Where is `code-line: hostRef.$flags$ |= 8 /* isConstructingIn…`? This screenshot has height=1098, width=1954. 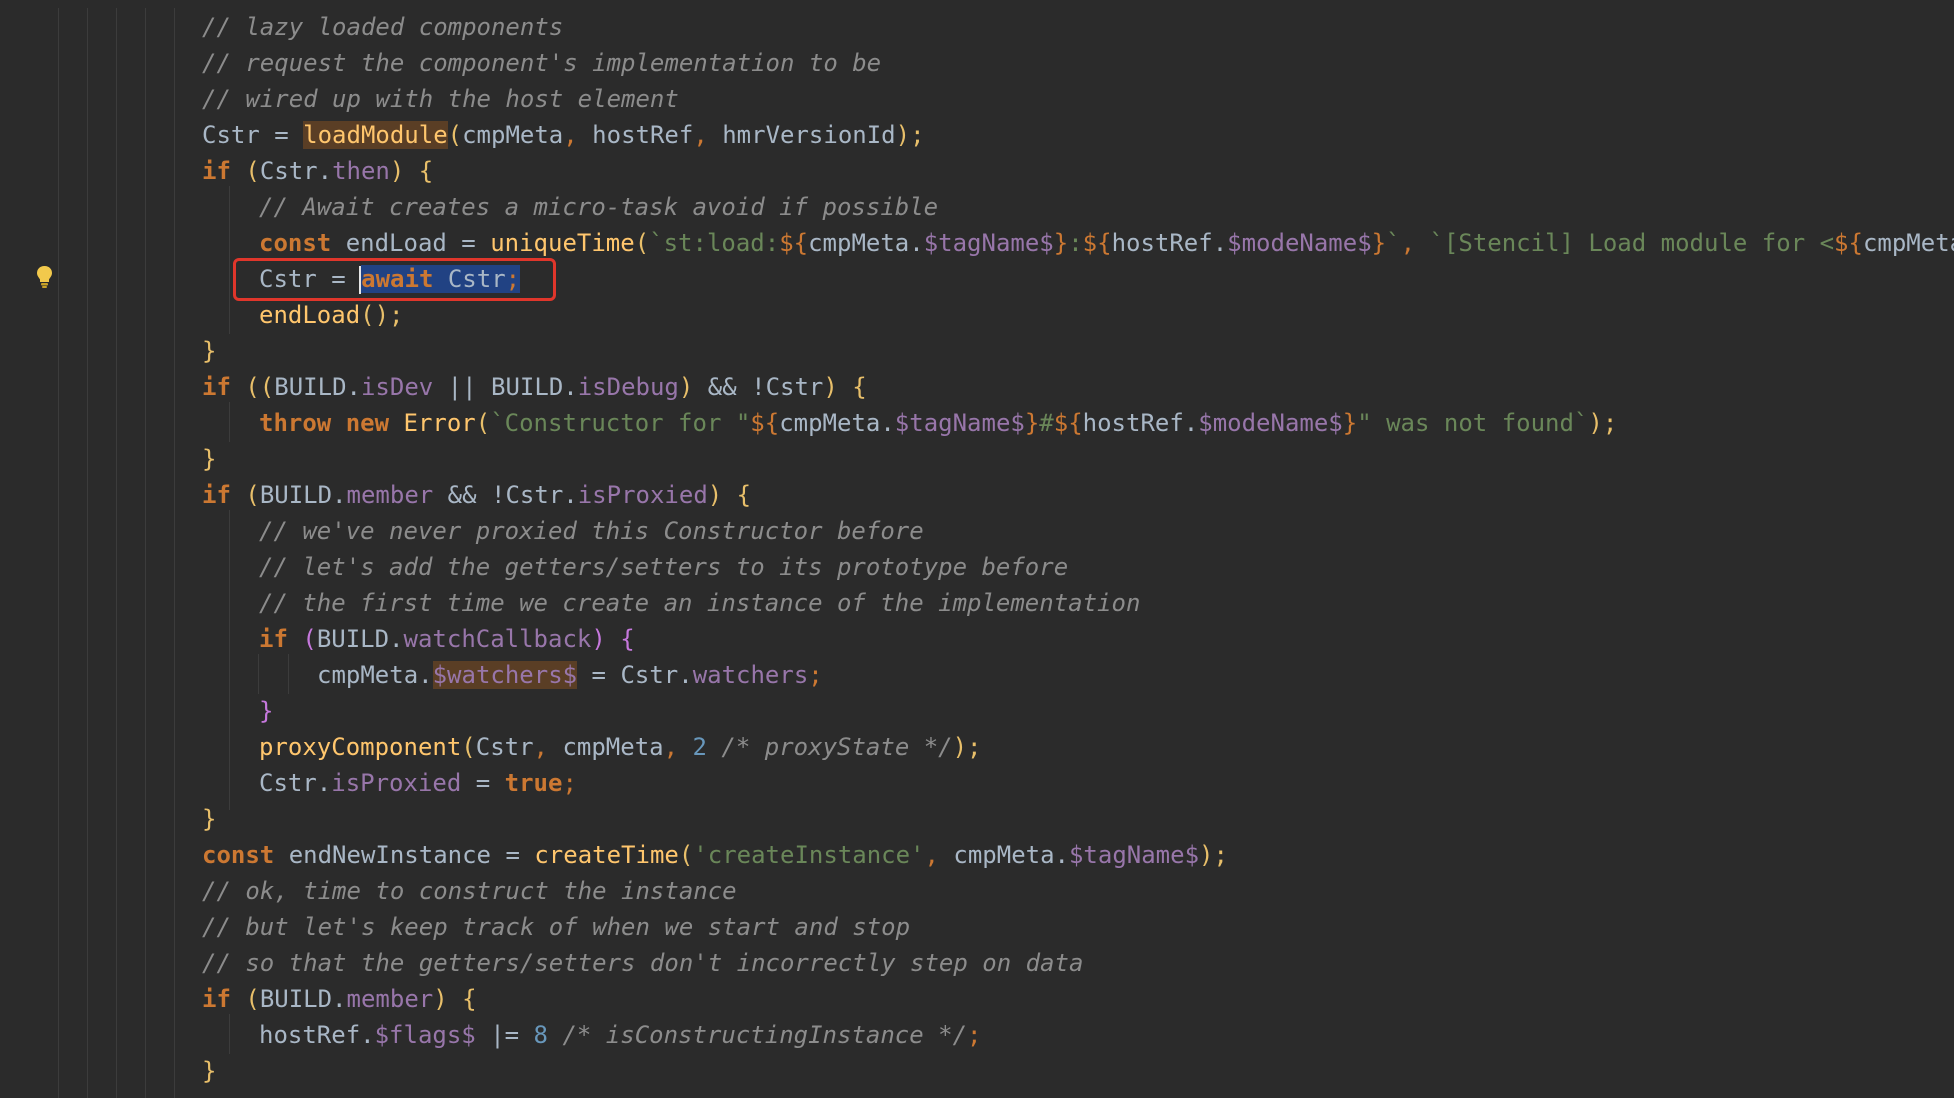
code-line: hostRef.$flags$ |= 8 /* isConstructingIn… is located at coordinates (977, 1035).